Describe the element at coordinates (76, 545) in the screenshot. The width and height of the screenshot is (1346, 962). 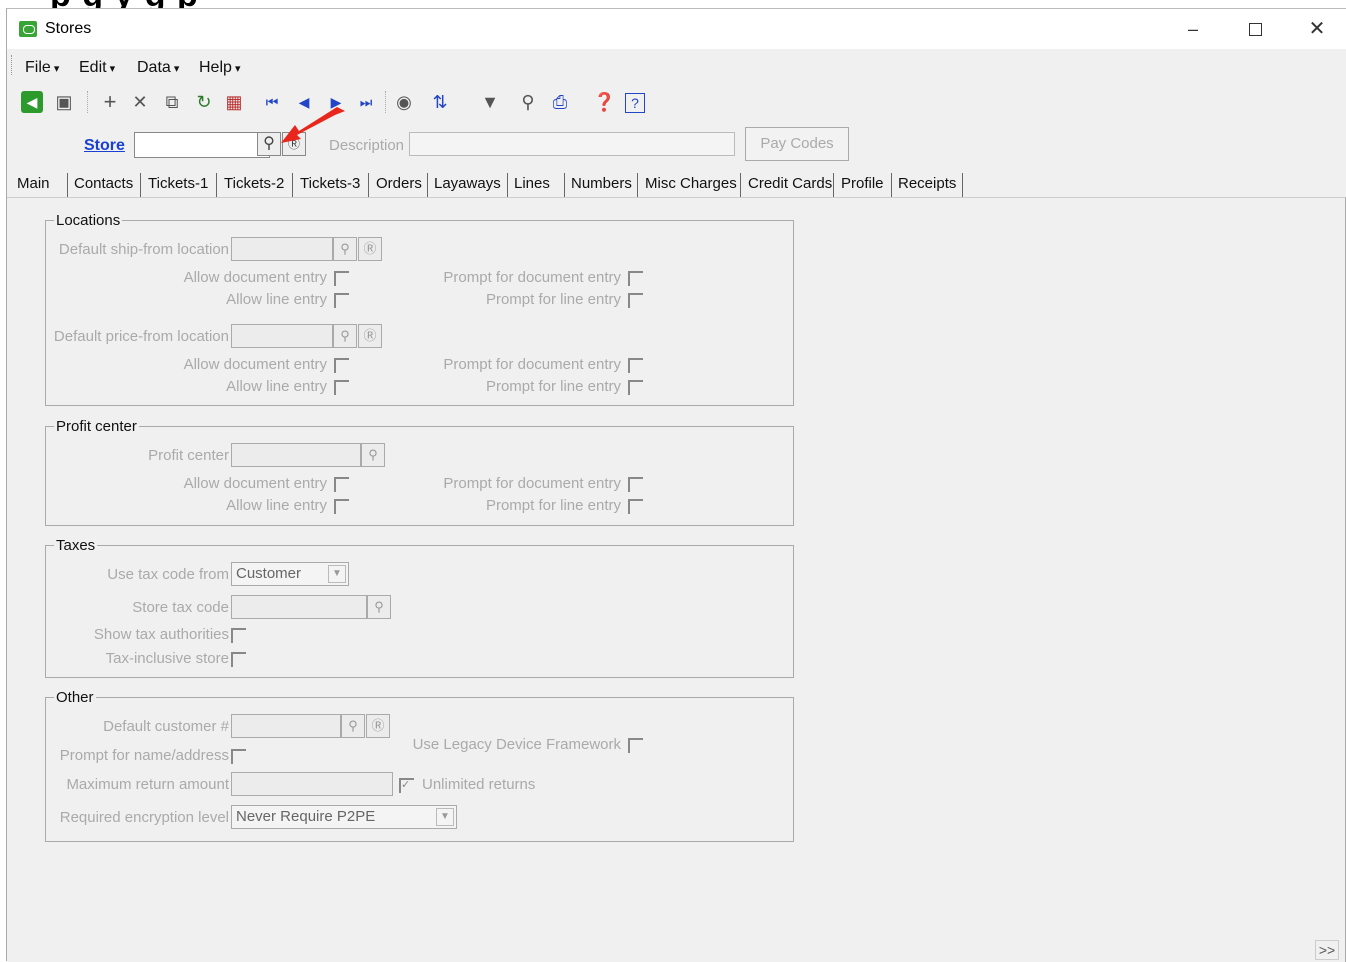
I see `taxes-group-title: Taxes` at that location.